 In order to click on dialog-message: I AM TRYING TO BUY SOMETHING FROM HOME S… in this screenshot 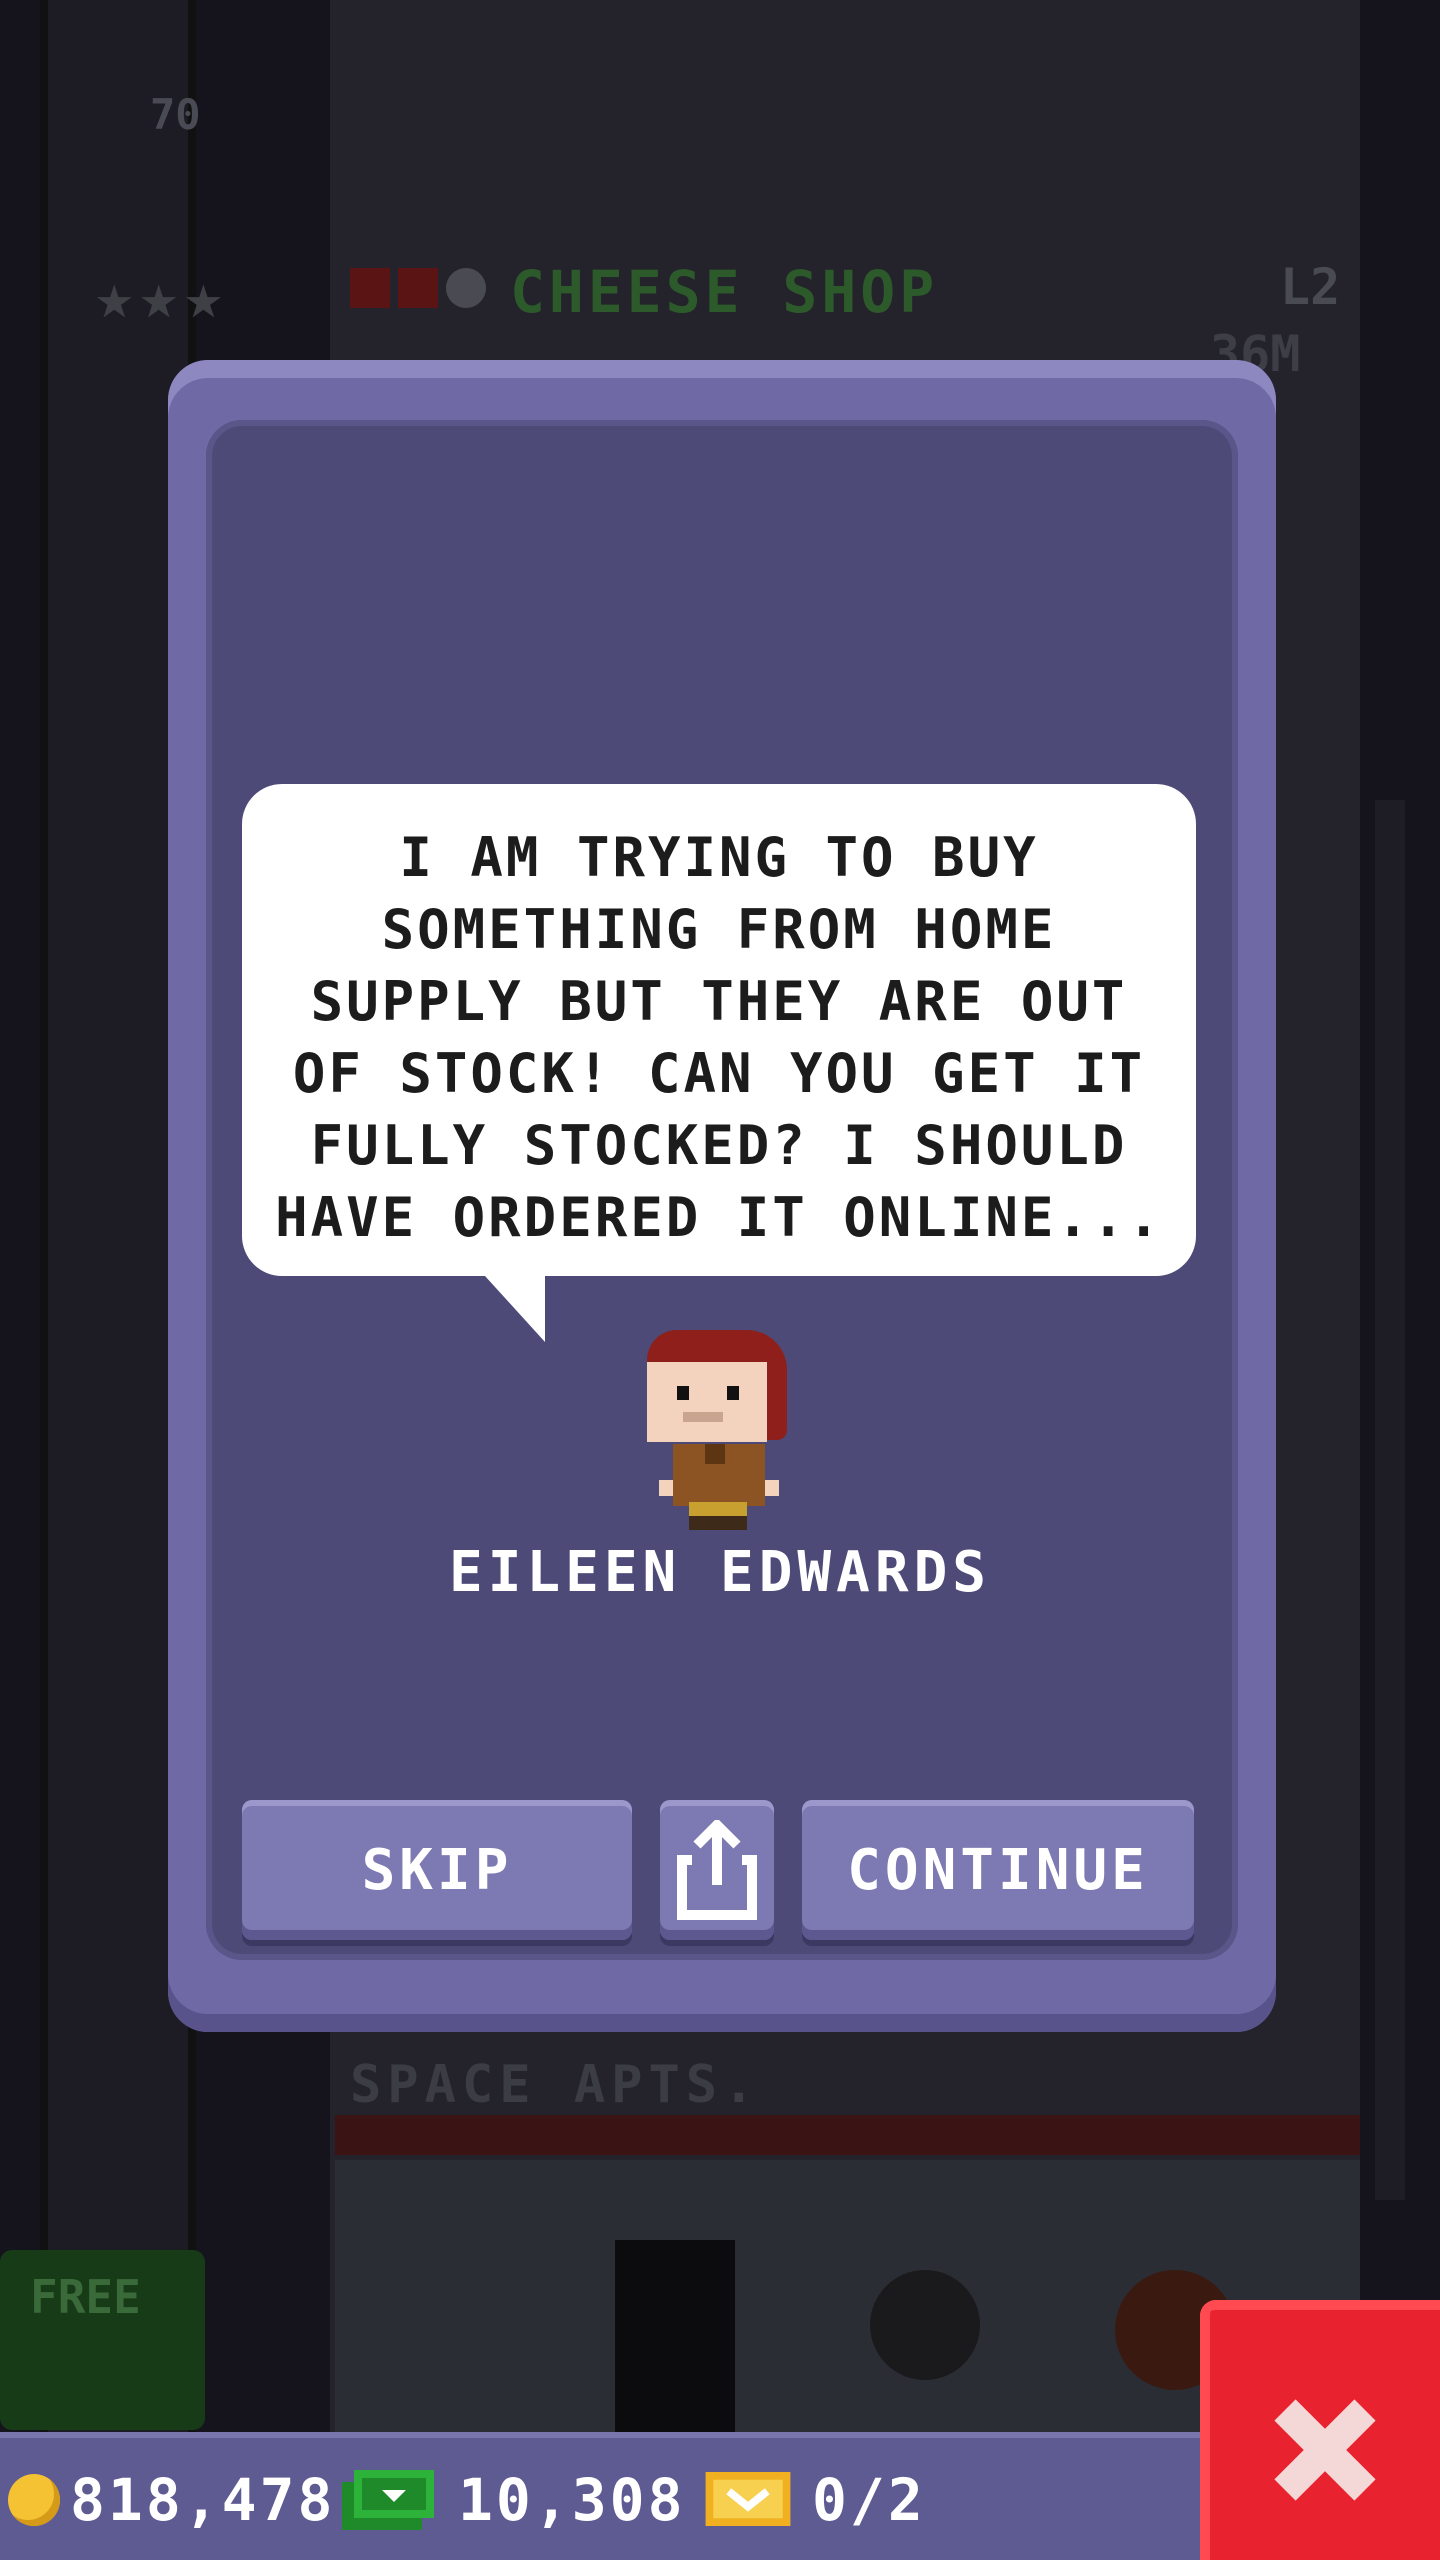, I will do `click(719, 1037)`.